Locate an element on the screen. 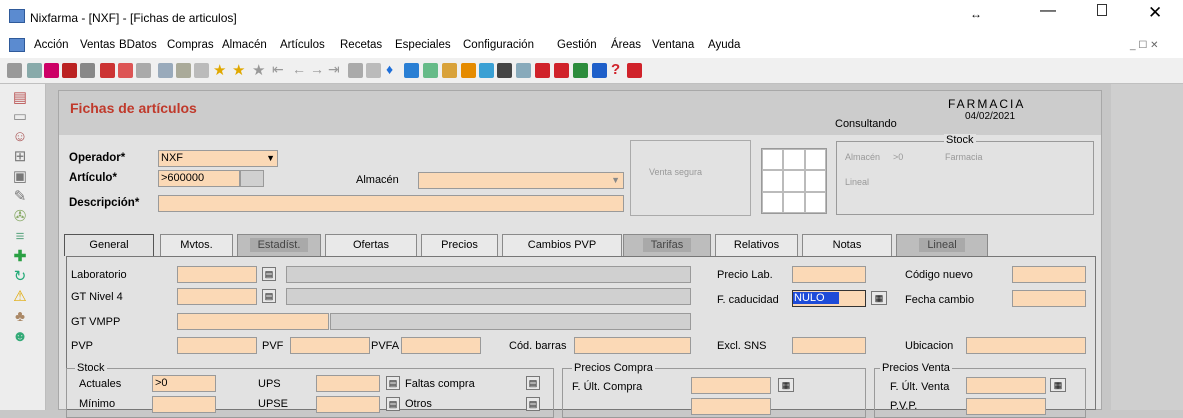 This screenshot has width=1183, height=418. page-icon is located at coordinates (486, 70).